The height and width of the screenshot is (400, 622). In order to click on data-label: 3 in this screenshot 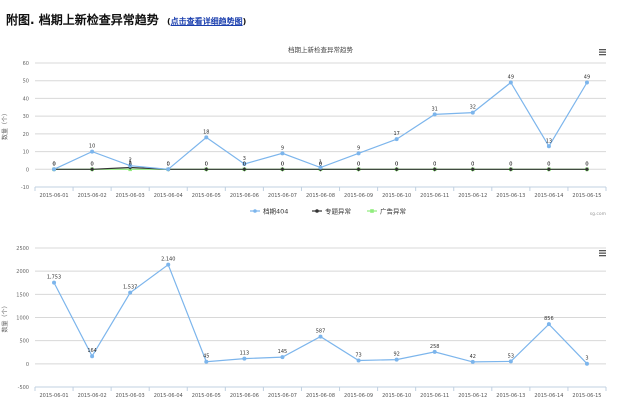, I will do `click(586, 359)`.